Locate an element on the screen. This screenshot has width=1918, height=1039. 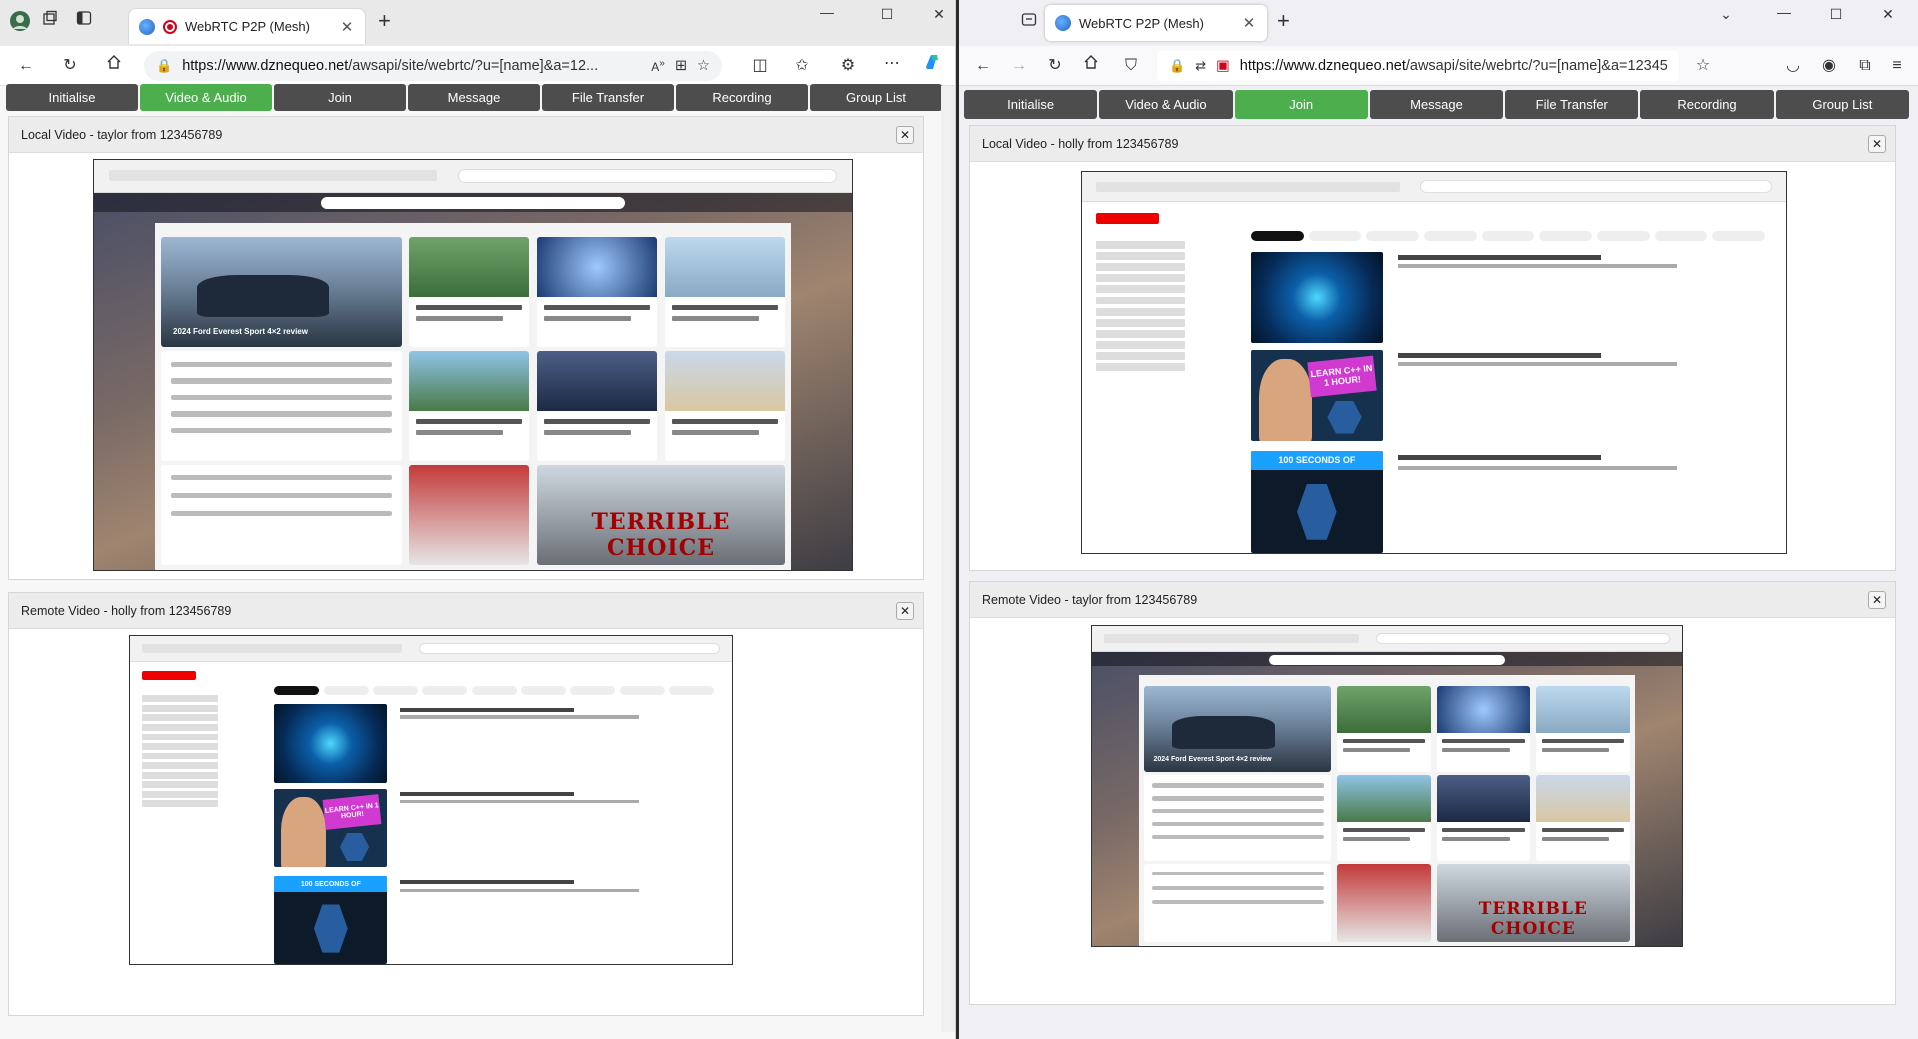
app-available-icon: ⊞ is located at coordinates (681, 66).